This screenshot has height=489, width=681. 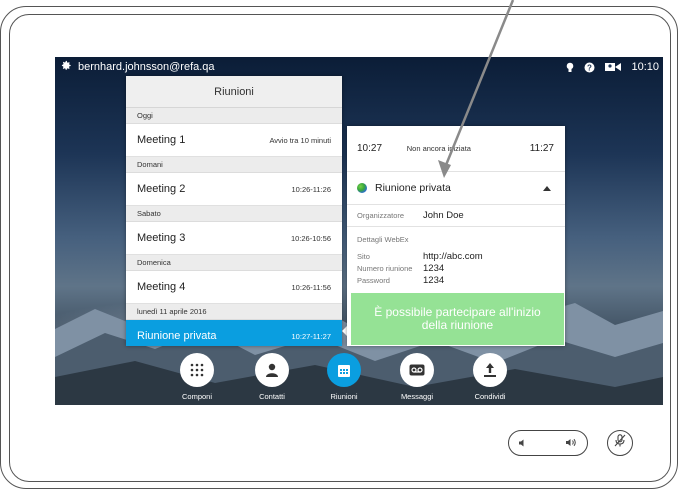 I want to click on meeting-title: Meeting 3, so click(x=161, y=238).